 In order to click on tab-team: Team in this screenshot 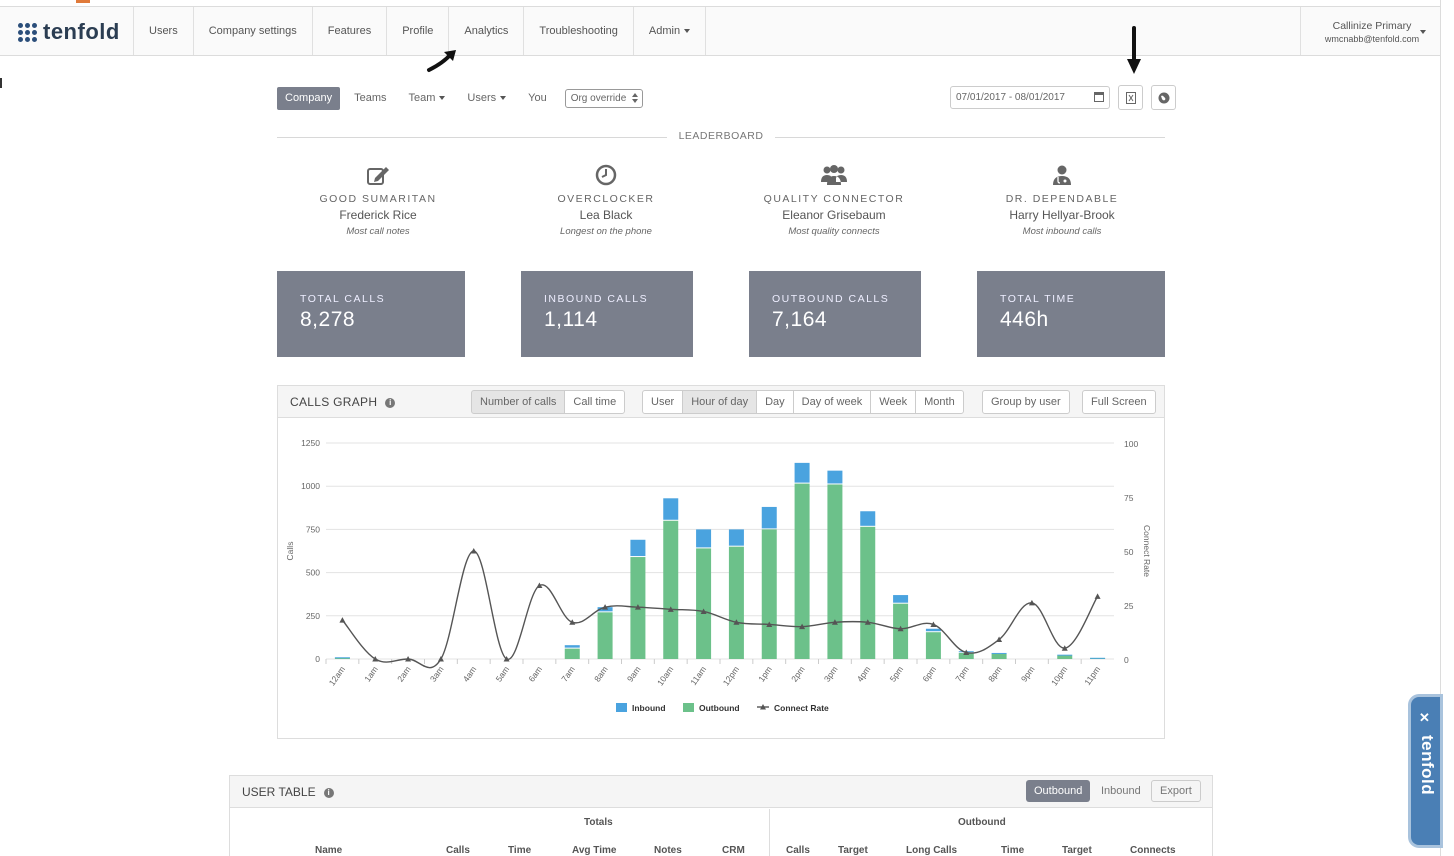, I will do `click(426, 98)`.